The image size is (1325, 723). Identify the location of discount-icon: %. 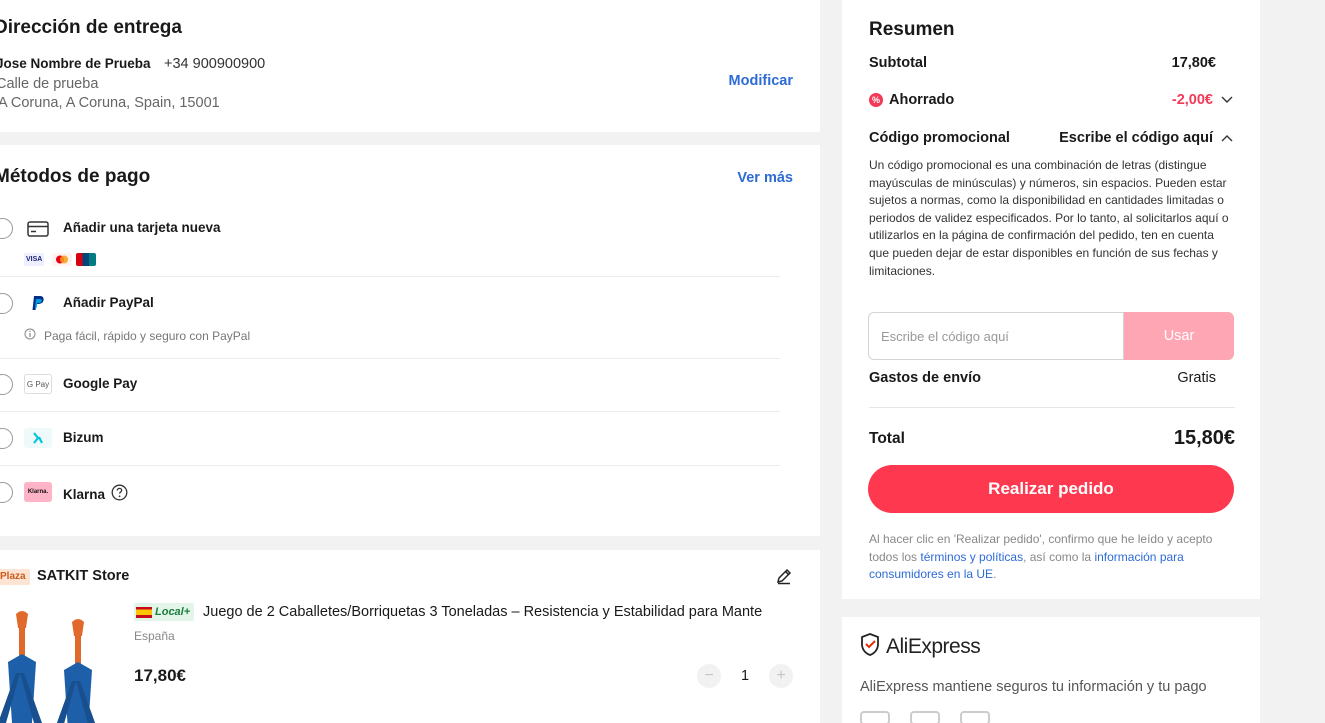
(876, 100).